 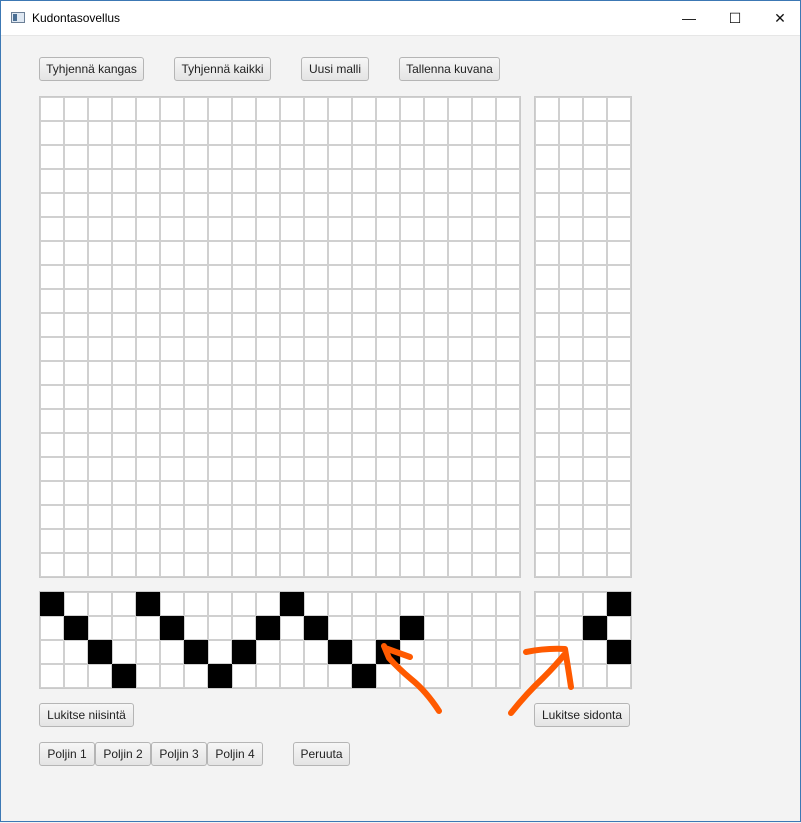 What do you see at coordinates (411, 678) in the screenshot?
I see `annotation-arrow-left` at bounding box center [411, 678].